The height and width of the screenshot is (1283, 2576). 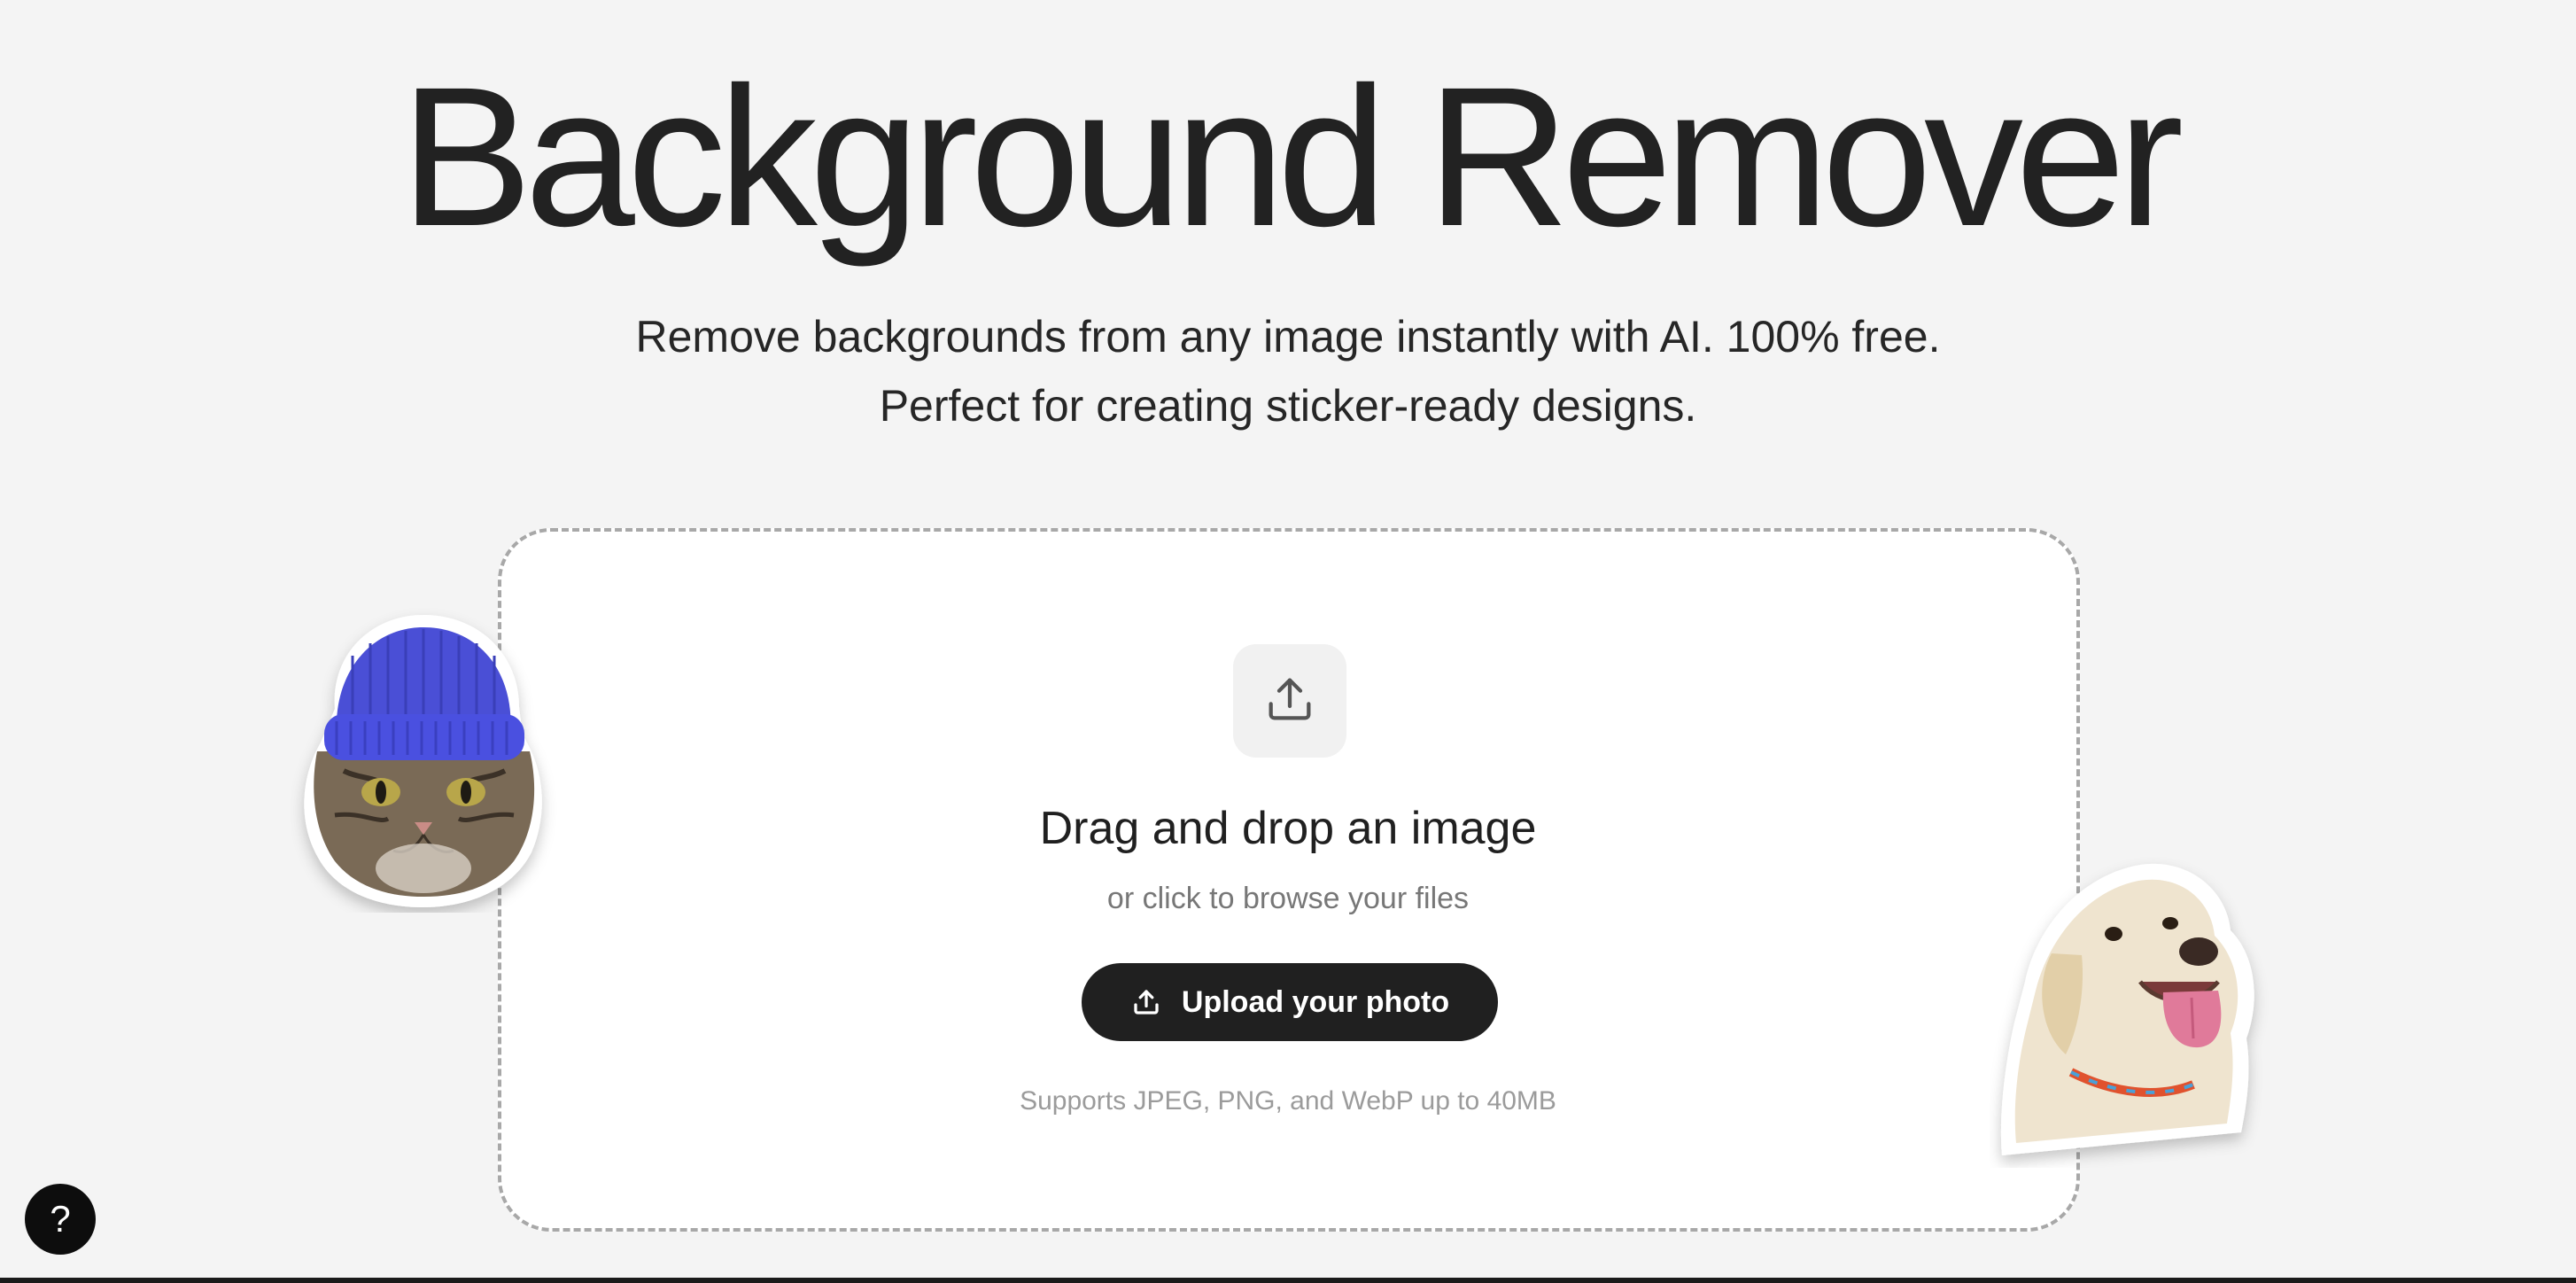 What do you see at coordinates (2130, 1009) in the screenshot?
I see `dog-sticker` at bounding box center [2130, 1009].